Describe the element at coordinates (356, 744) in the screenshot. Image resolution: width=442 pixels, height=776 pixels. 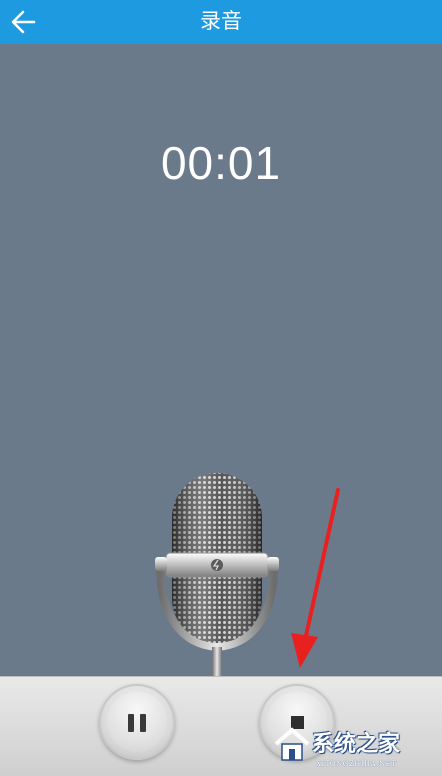
I see `watermark-brand: 系统之家` at that location.